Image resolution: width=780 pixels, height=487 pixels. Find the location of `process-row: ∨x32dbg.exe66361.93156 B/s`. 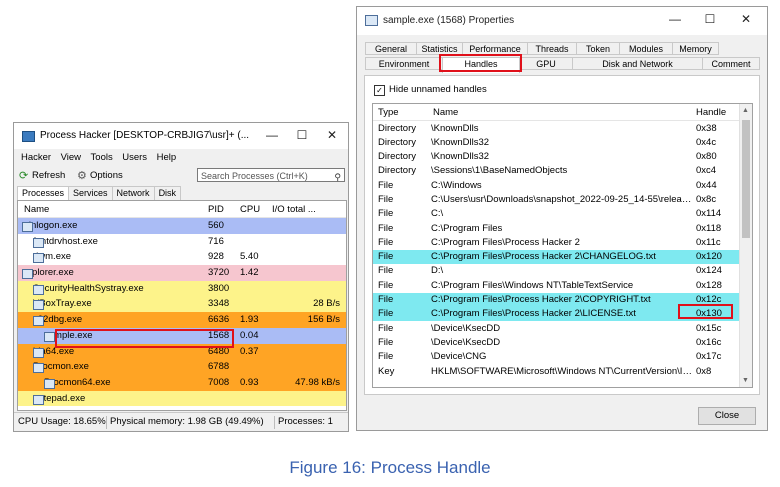

process-row: ∨x32dbg.exe66361.93156 B/s is located at coordinates (182, 320).